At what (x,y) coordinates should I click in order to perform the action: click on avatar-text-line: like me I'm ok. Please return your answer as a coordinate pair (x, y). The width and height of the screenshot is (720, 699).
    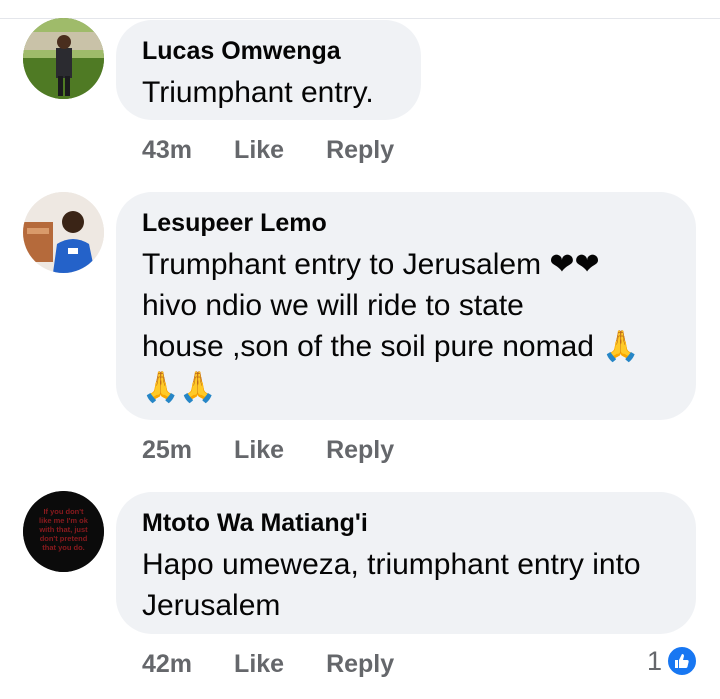
    Looking at the image, I should click on (64, 520).